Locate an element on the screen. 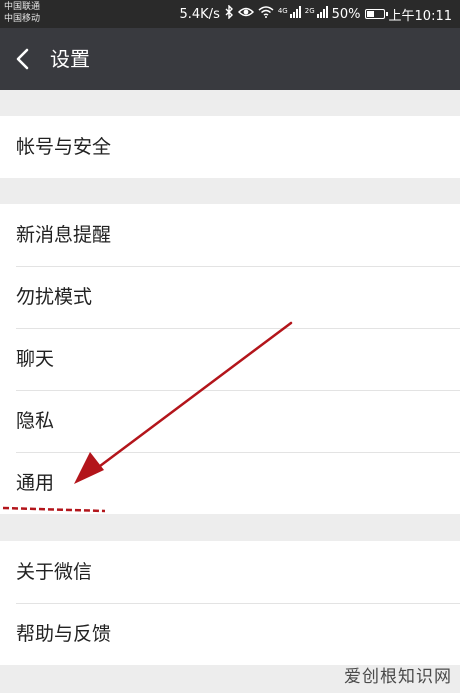 The image size is (460, 693). settings-item-privacy: 隐私 is located at coordinates (230, 421).